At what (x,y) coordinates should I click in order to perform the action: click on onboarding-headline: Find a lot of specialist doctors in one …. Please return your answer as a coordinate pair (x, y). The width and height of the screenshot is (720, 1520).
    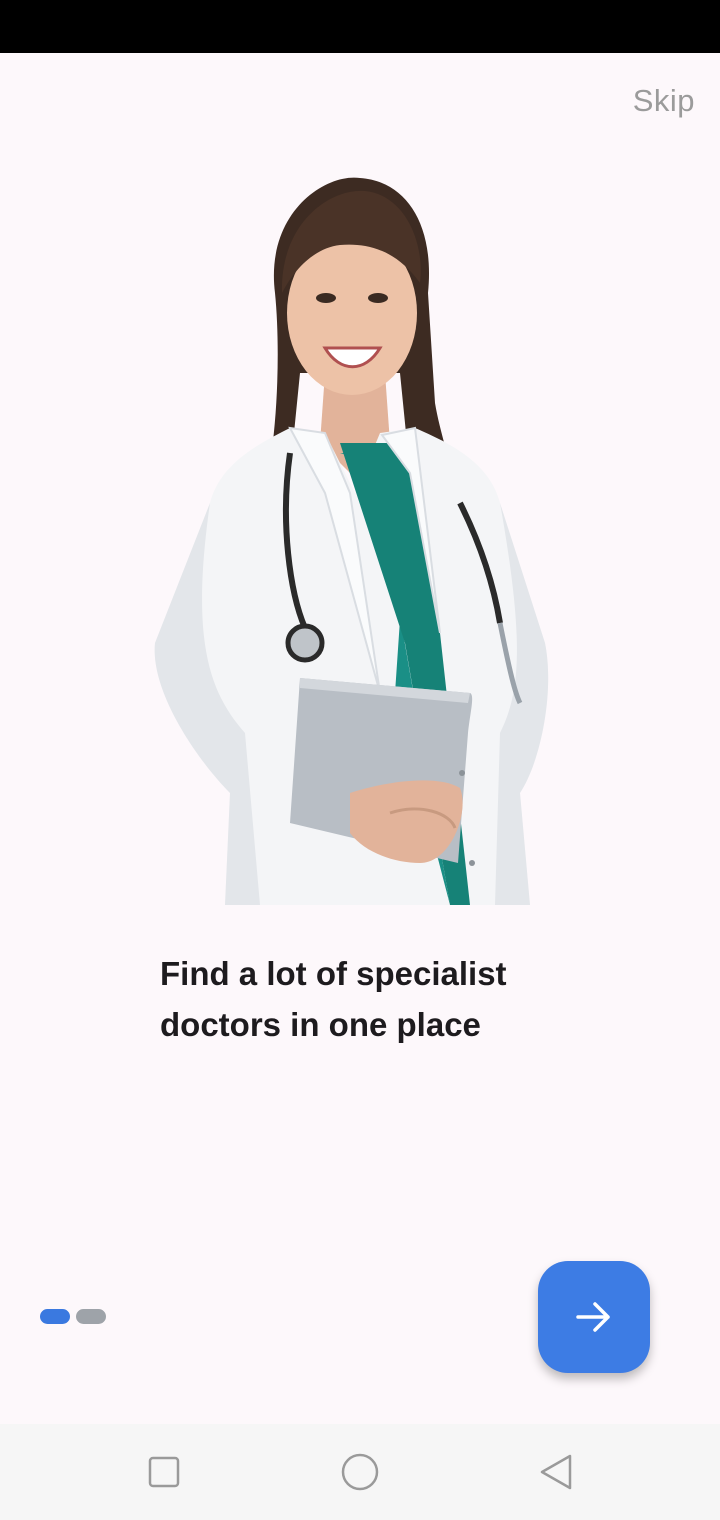
    Looking at the image, I should click on (333, 999).